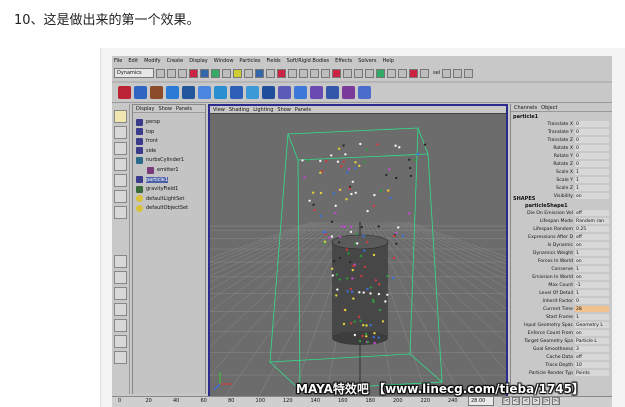 Image resolution: width=625 pixels, height=407 pixels. What do you see at coordinates (380, 73) in the screenshot?
I see `render-icon` at bounding box center [380, 73].